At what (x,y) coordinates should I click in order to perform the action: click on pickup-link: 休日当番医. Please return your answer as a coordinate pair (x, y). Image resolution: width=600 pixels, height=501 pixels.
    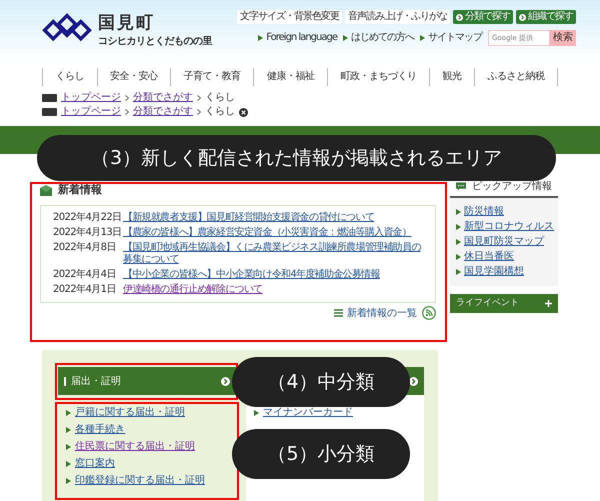
    Looking at the image, I should click on (504, 257).